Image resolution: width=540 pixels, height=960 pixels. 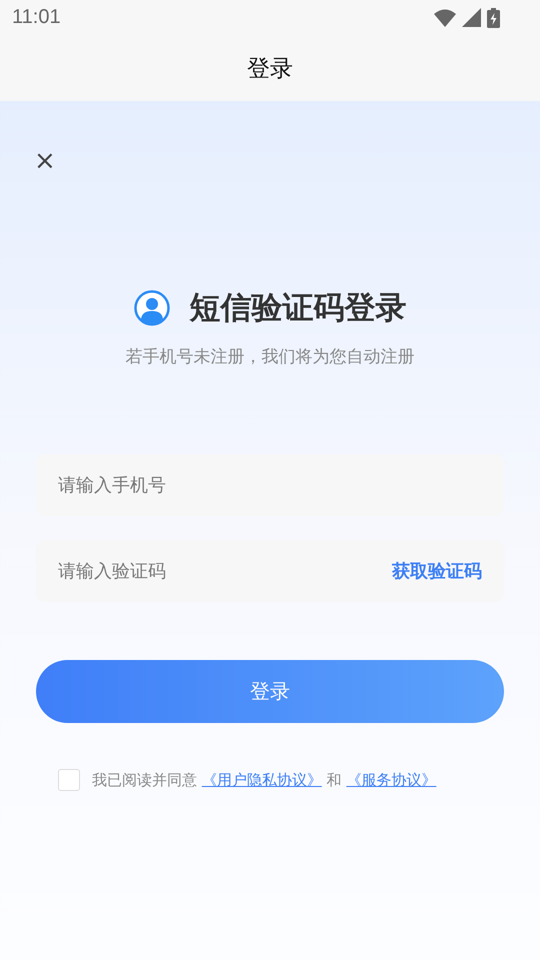 I want to click on battery-icon, so click(x=493, y=18).